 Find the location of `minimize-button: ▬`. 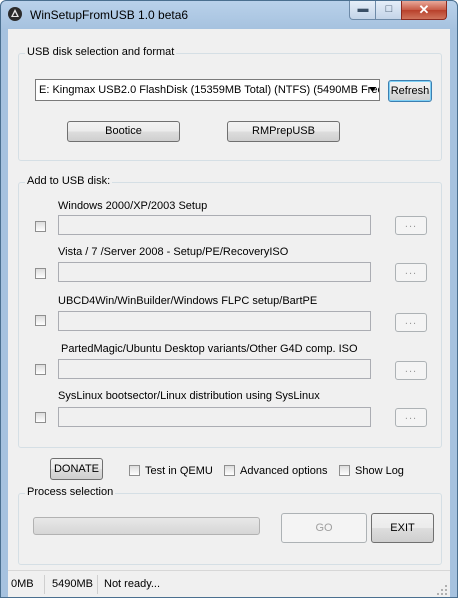

minimize-button: ▬ is located at coordinates (363, 10).